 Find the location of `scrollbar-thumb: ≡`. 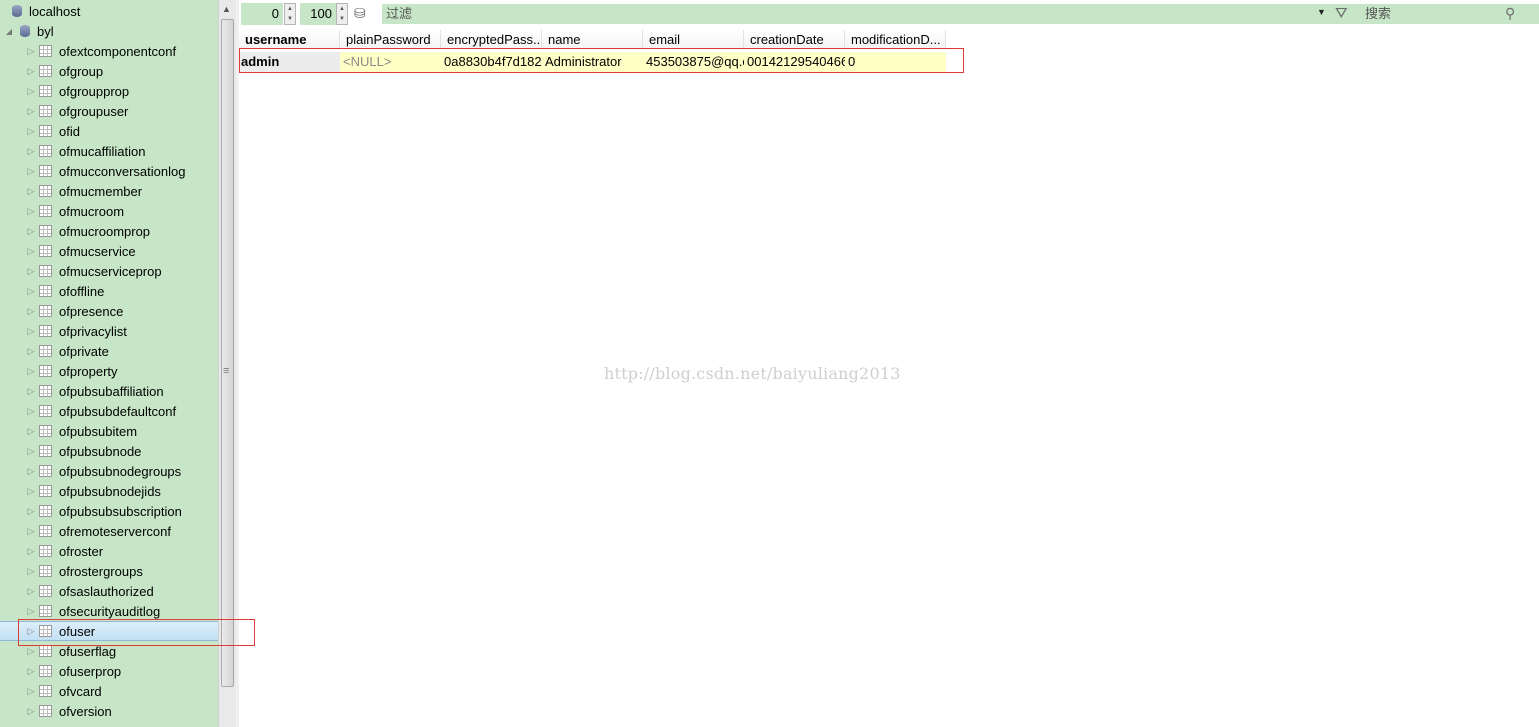

scrollbar-thumb: ≡ is located at coordinates (227, 353).